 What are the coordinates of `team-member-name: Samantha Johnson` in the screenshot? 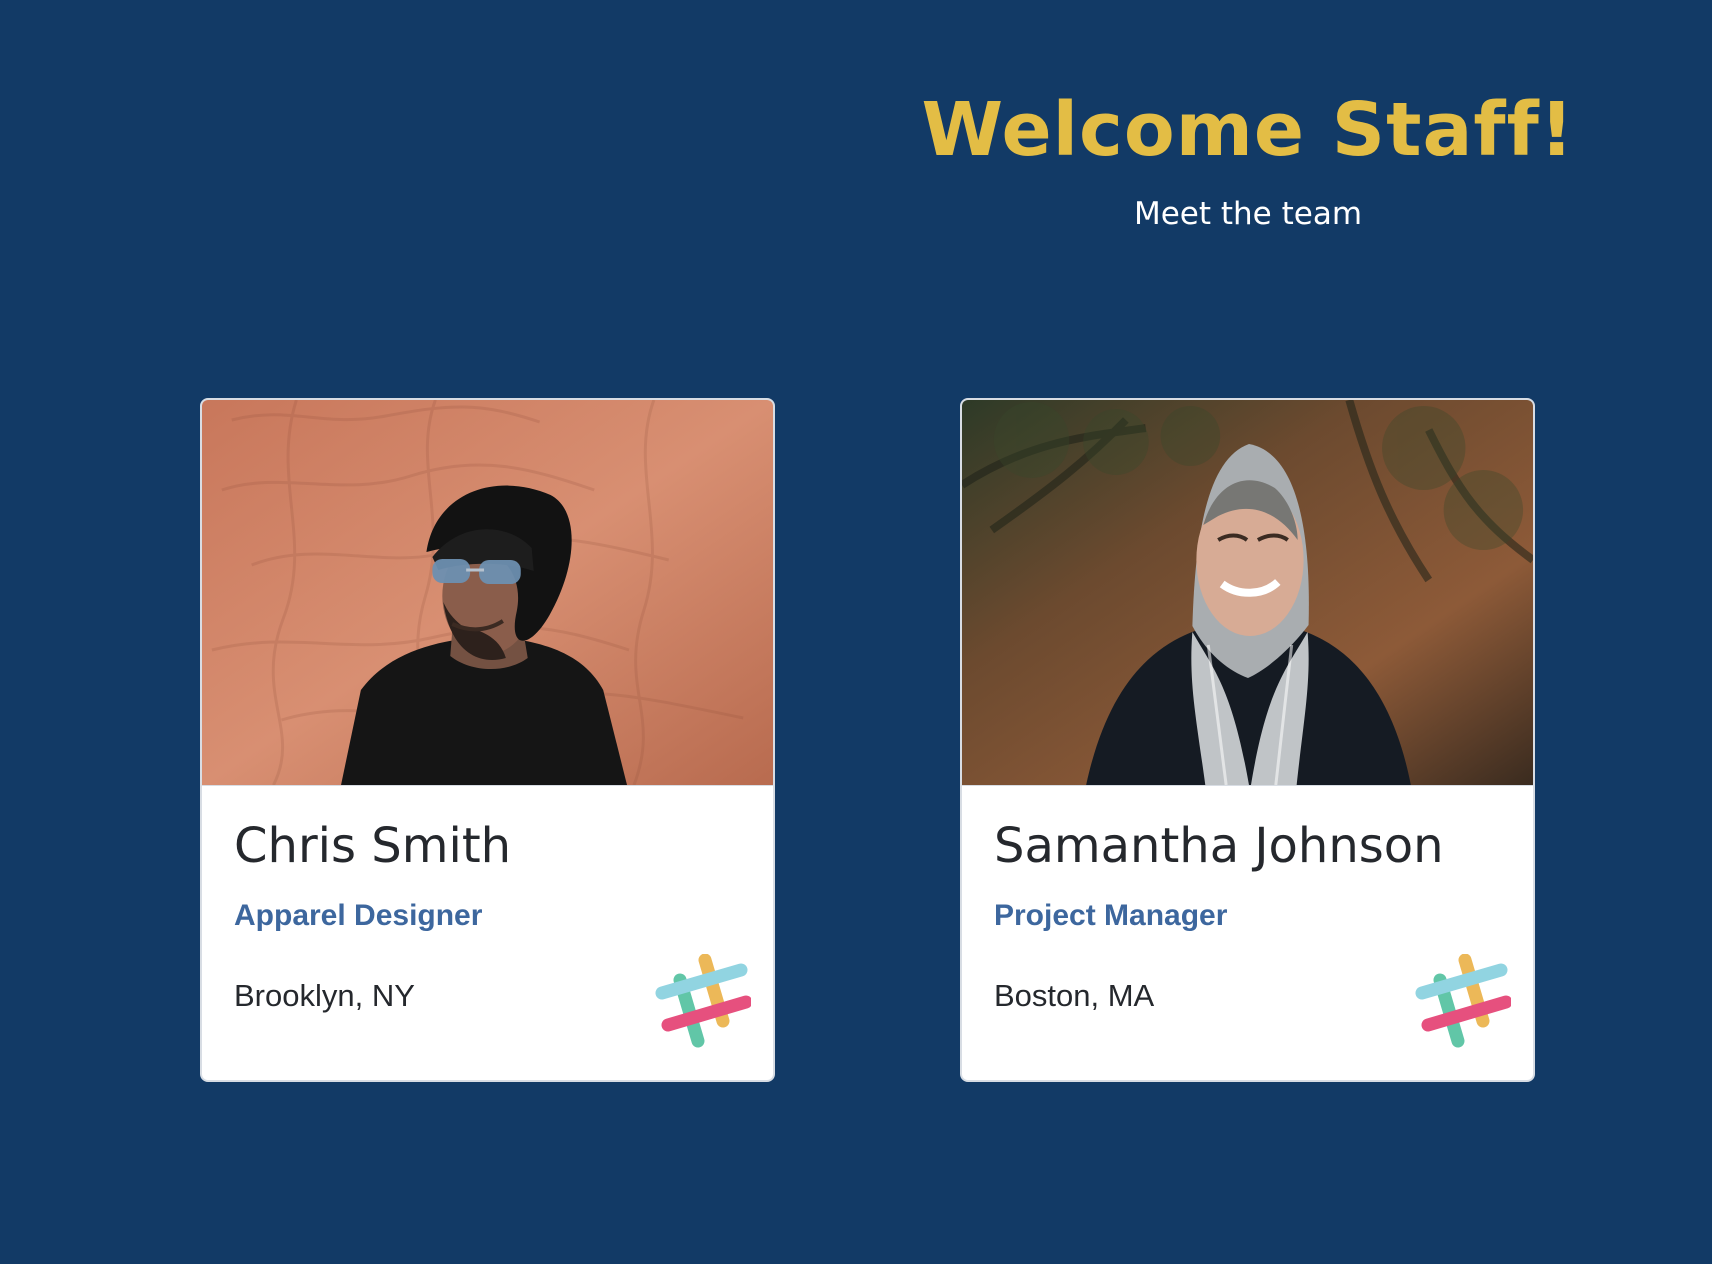 It's located at (1219, 846).